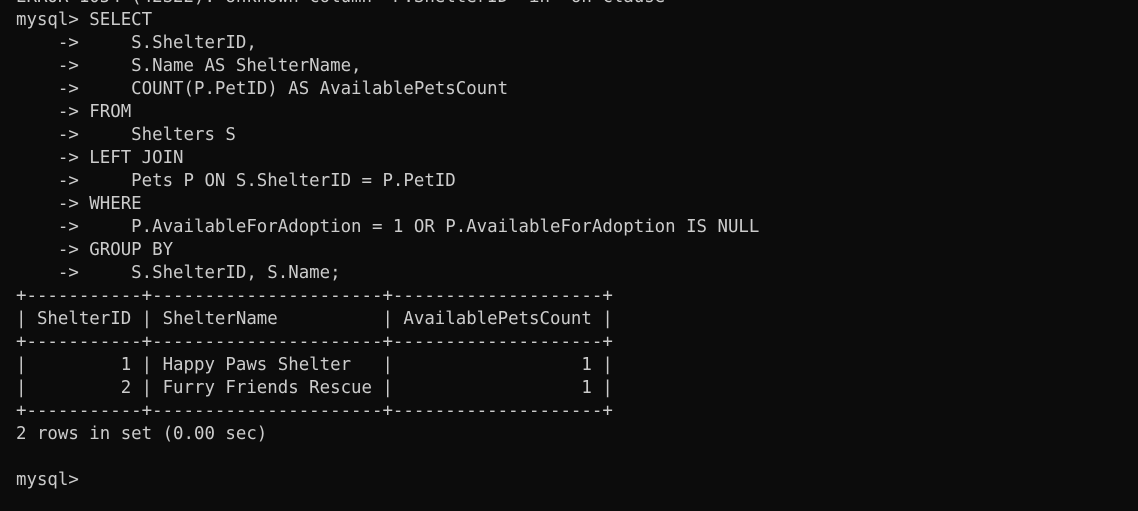 The width and height of the screenshot is (1138, 511). I want to click on sql-group-by-line: -> GROUP BY, so click(95, 250).